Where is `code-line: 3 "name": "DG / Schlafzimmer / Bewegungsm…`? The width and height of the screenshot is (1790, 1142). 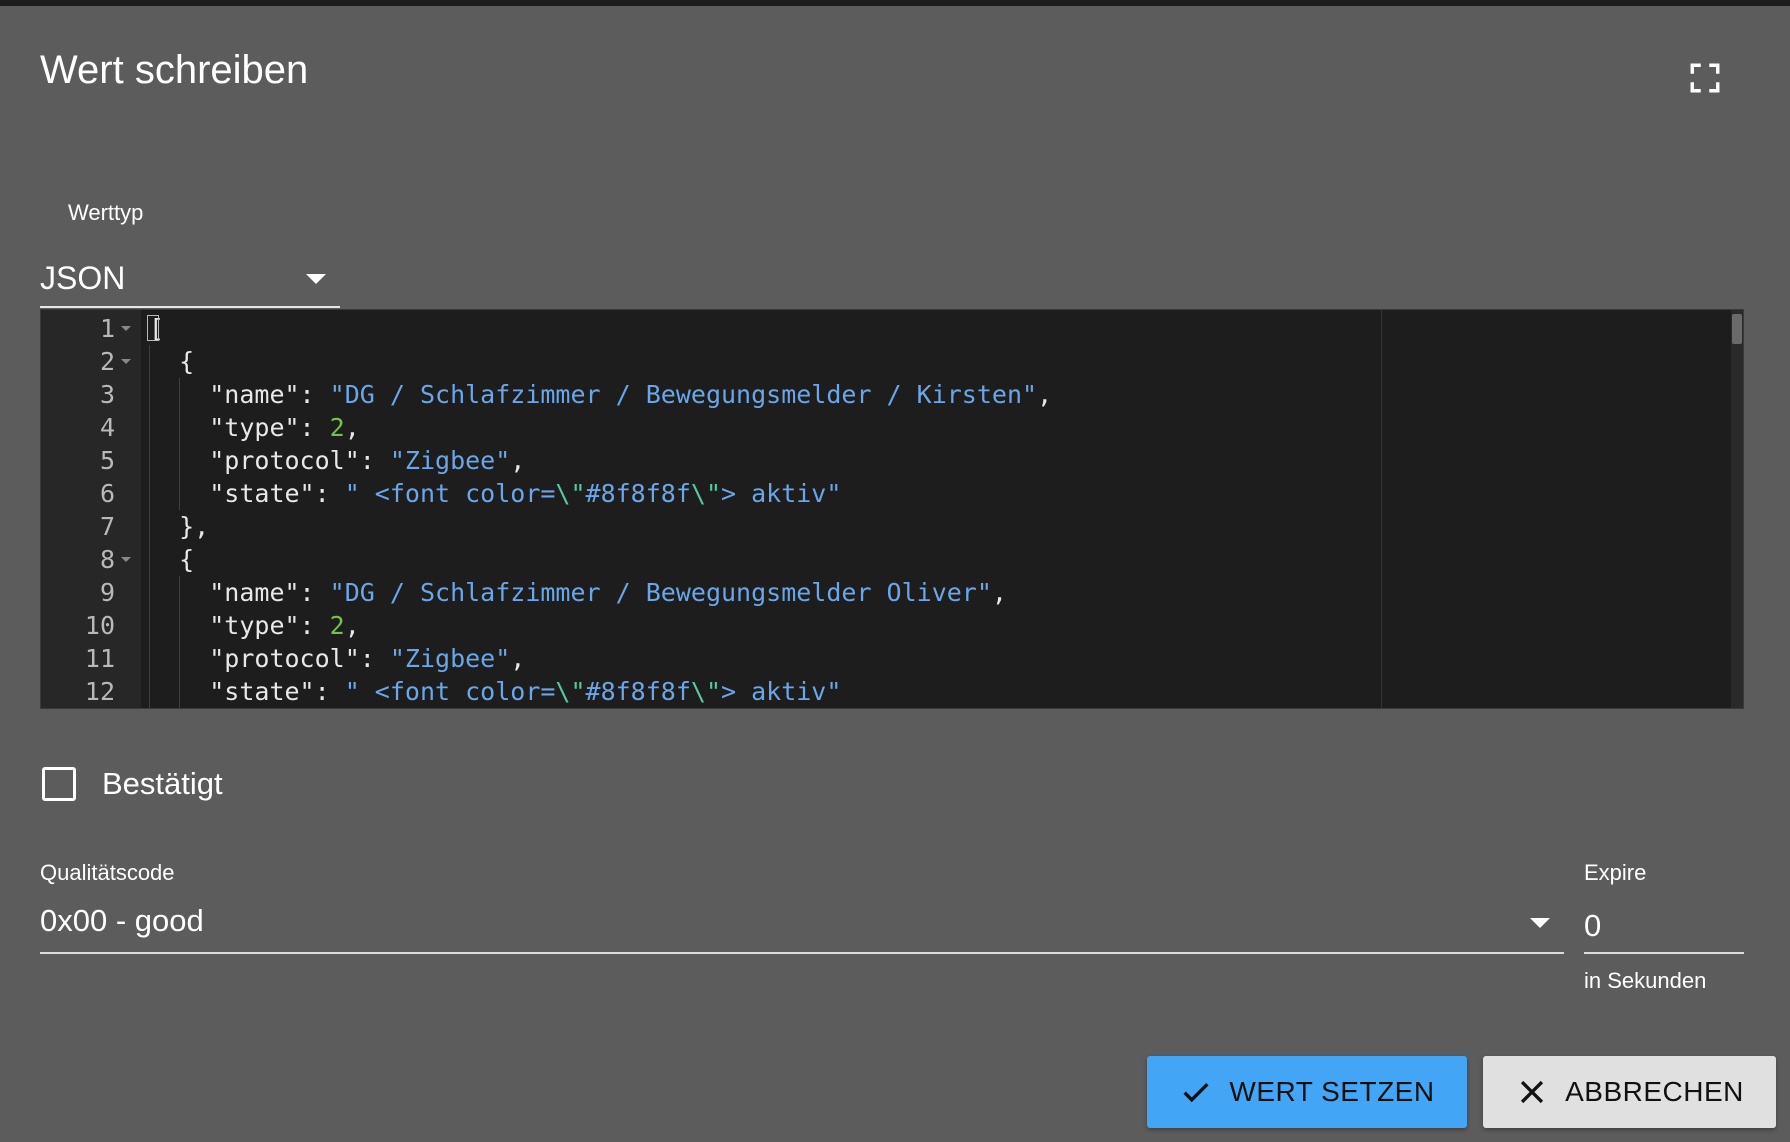
code-line: 3 "name": "DG / Schlafzimmer / Bewegungsm… is located at coordinates (881, 394).